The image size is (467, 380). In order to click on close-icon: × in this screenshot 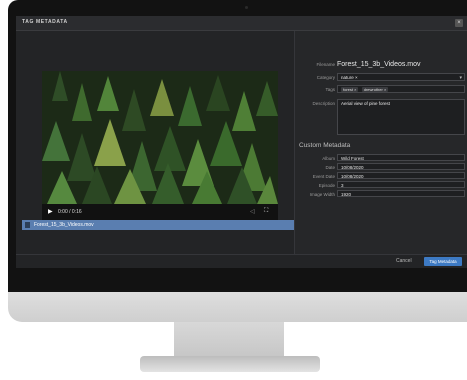, I will do `click(459, 23)`.